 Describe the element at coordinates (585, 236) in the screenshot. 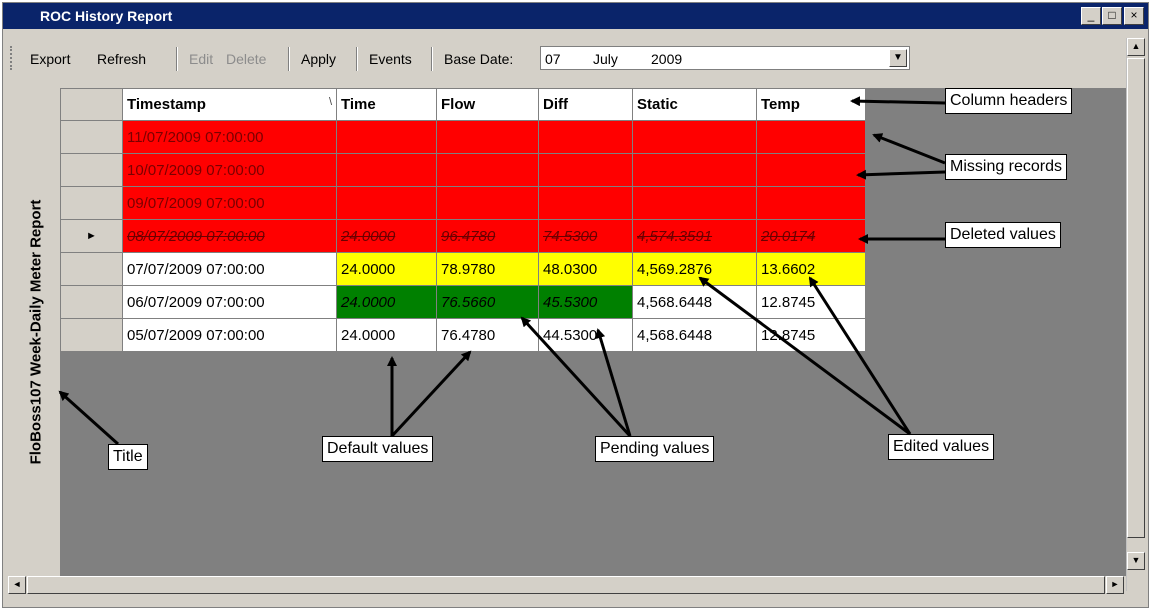

I see `cell-diff: 74.5300` at that location.